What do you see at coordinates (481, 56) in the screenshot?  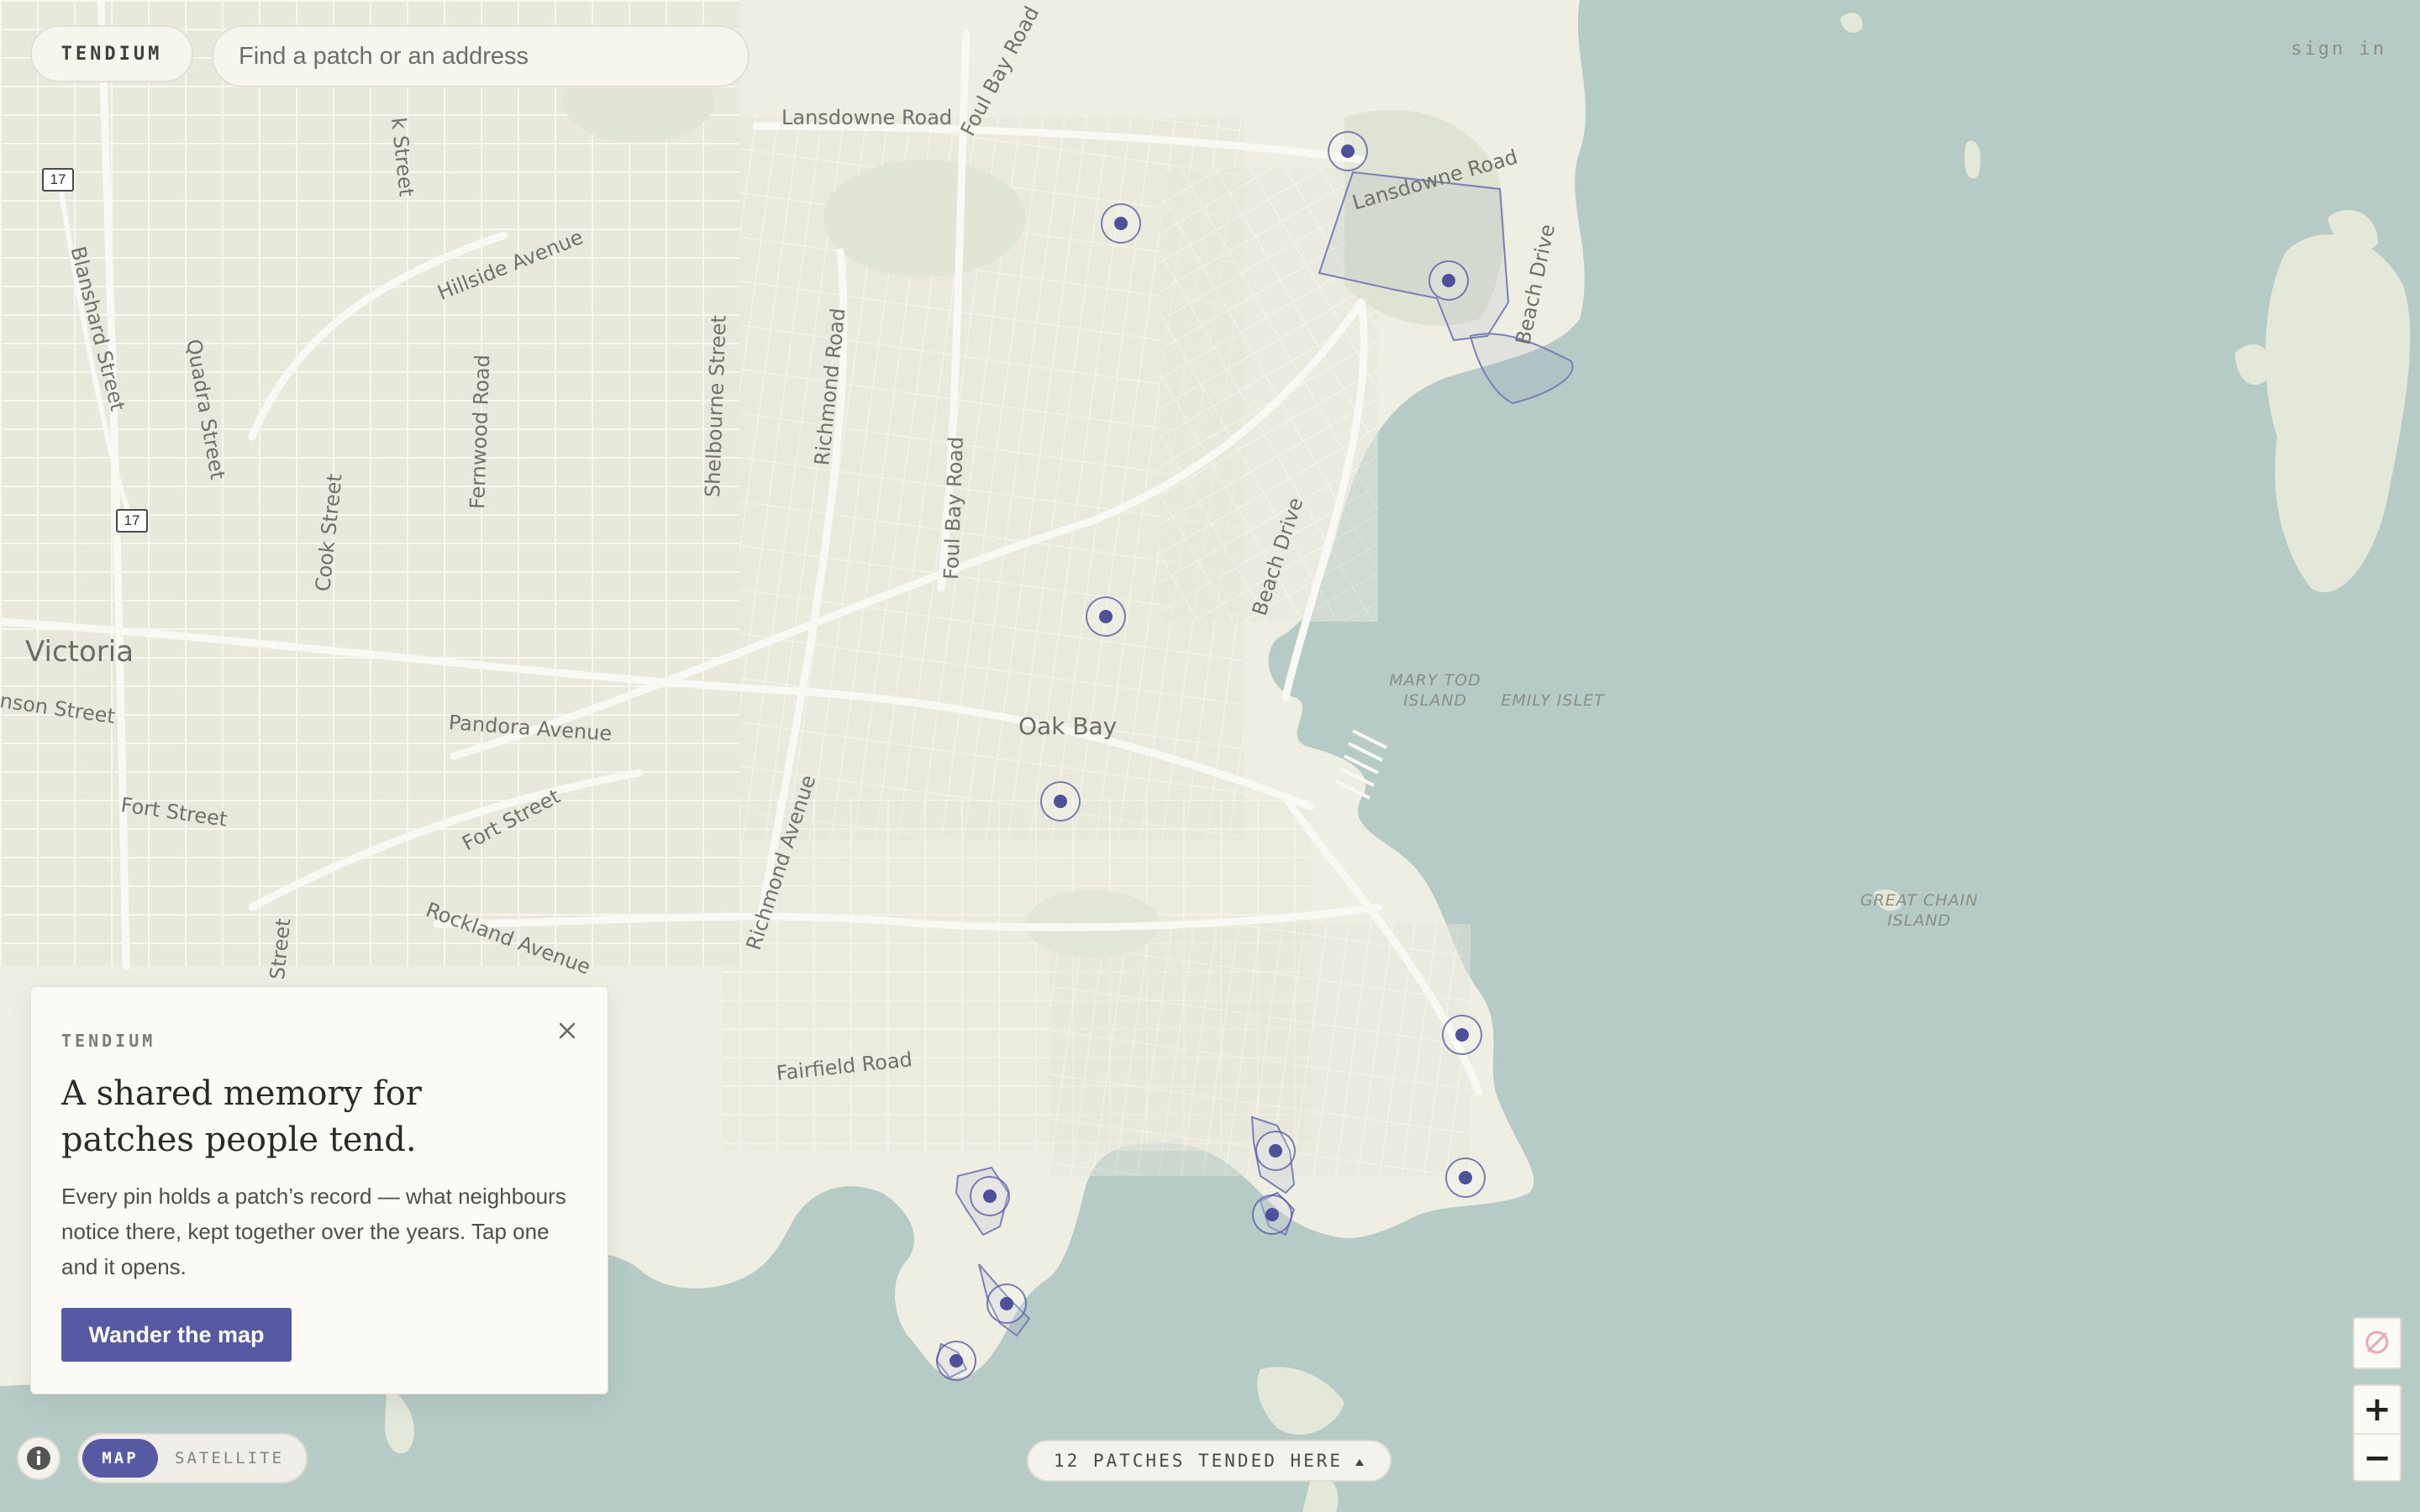 I see `search-input` at bounding box center [481, 56].